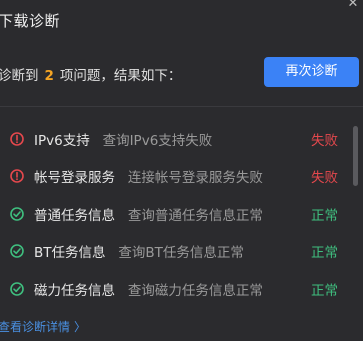  Describe the element at coordinates (195, 215) in the screenshot. I see `item-desc: 查询普通任务信息正常` at that location.